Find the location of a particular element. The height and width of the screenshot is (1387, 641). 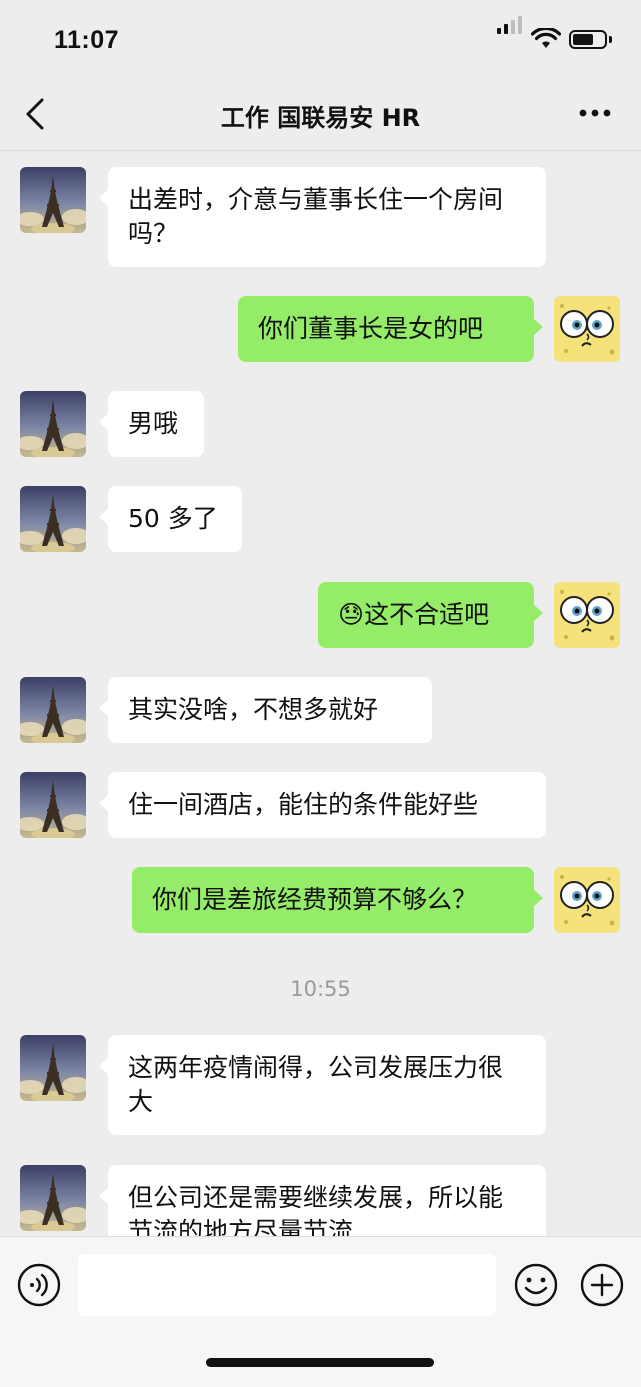

sweat-emoji-icon: 😓 is located at coordinates (351, 614).